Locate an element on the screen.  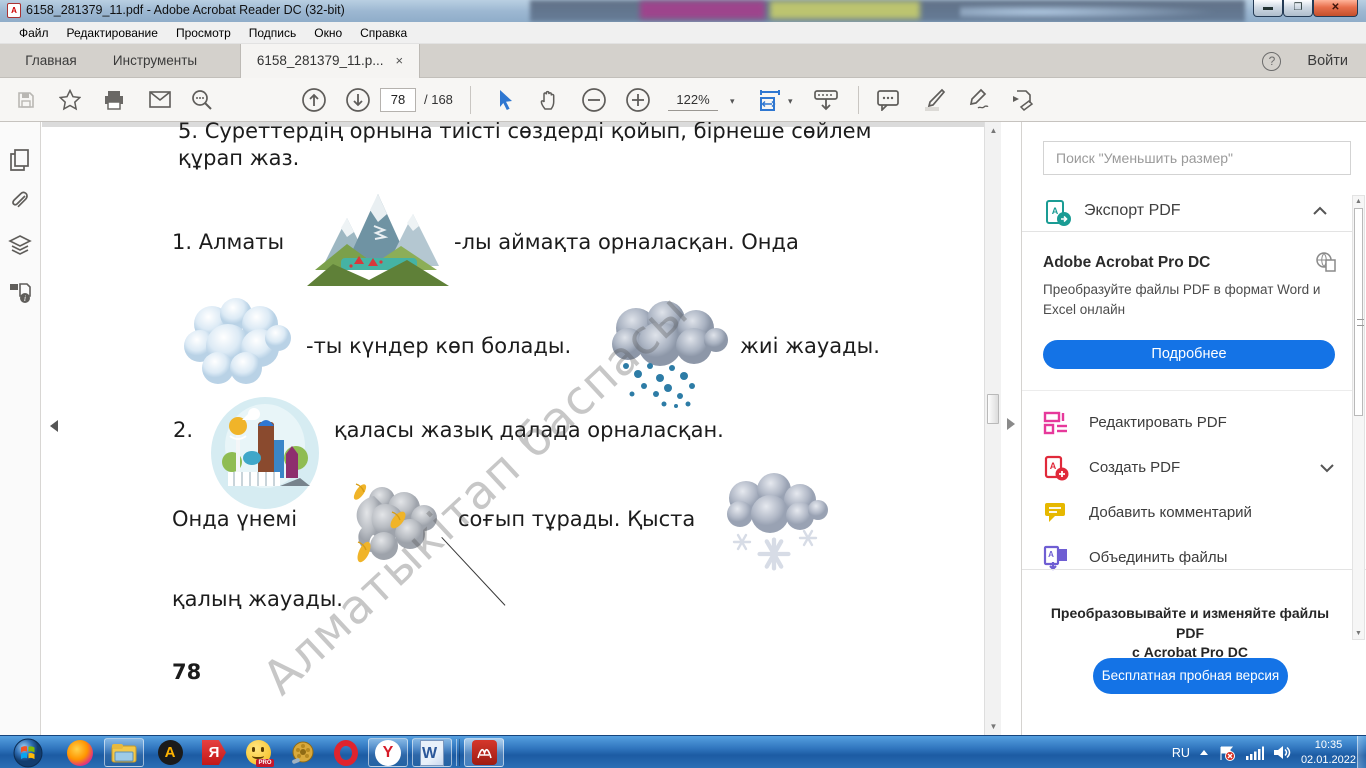
document-scrollbar: ▲ ▼ is located at coordinates (992, 428).